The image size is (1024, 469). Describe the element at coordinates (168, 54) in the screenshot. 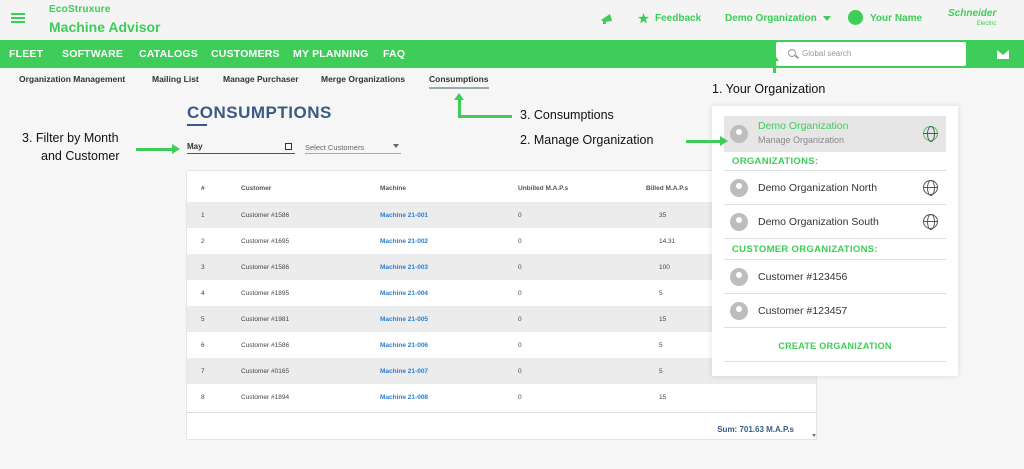

I see `nav-catalogs: CATALOGS` at that location.